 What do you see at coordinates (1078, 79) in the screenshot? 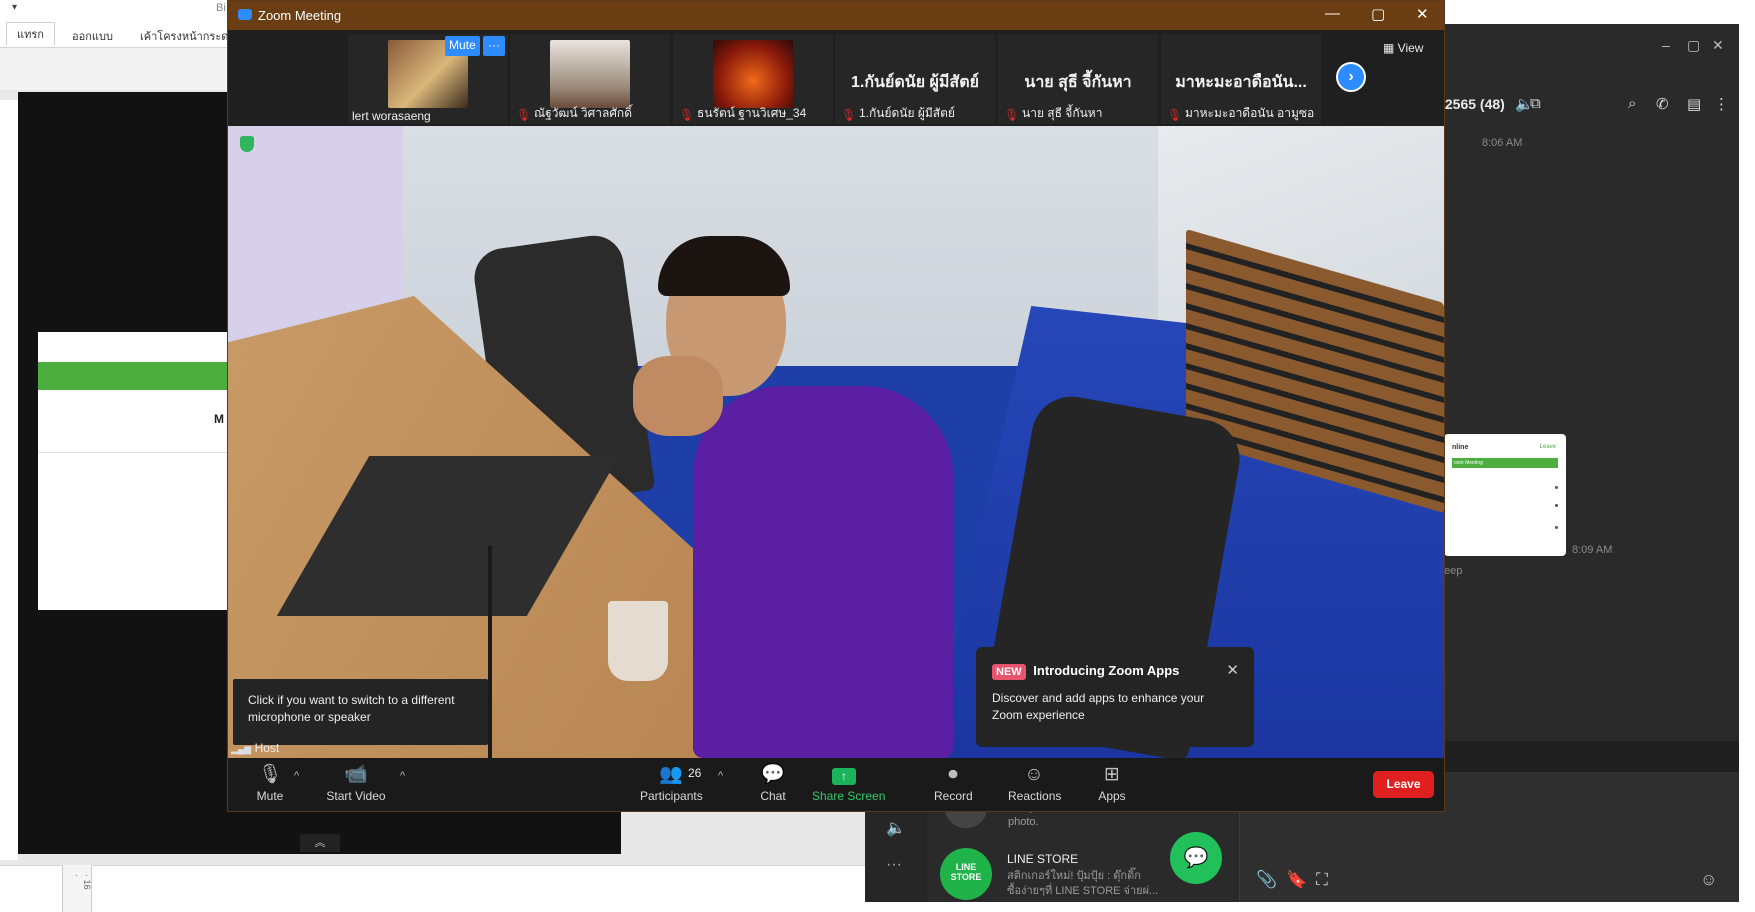
I see `participant-tile: นาย สุธี จี้กันหา 🎙 นาย สุธี จี้กันหา` at bounding box center [1078, 79].